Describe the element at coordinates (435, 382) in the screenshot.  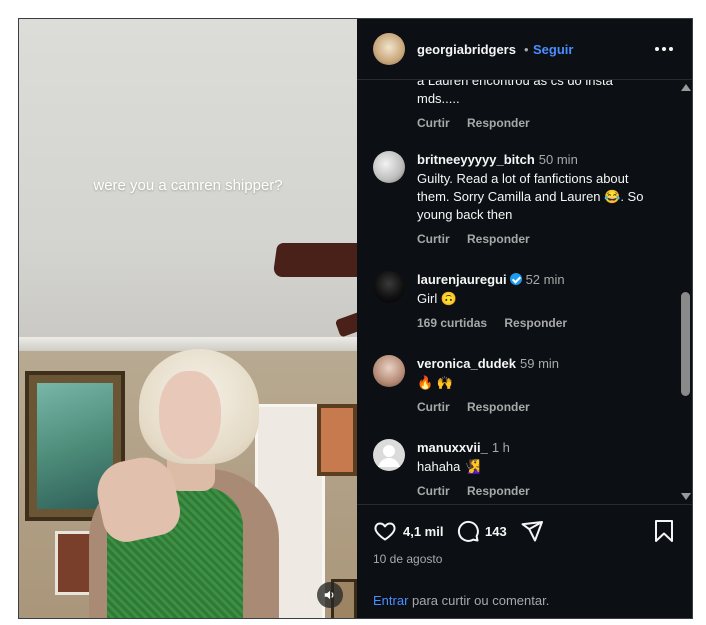
I see `comment-text: 🔥 🙌` at that location.